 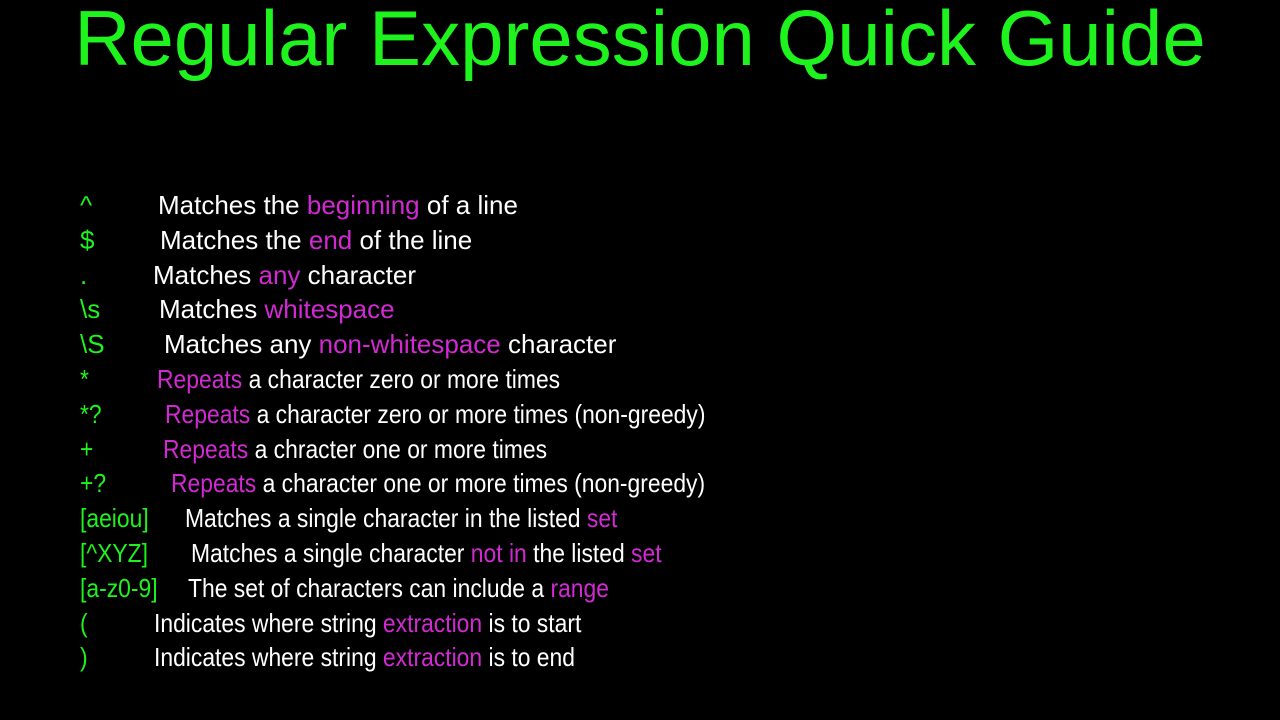 I want to click on description-text: of the line, so click(x=412, y=239).